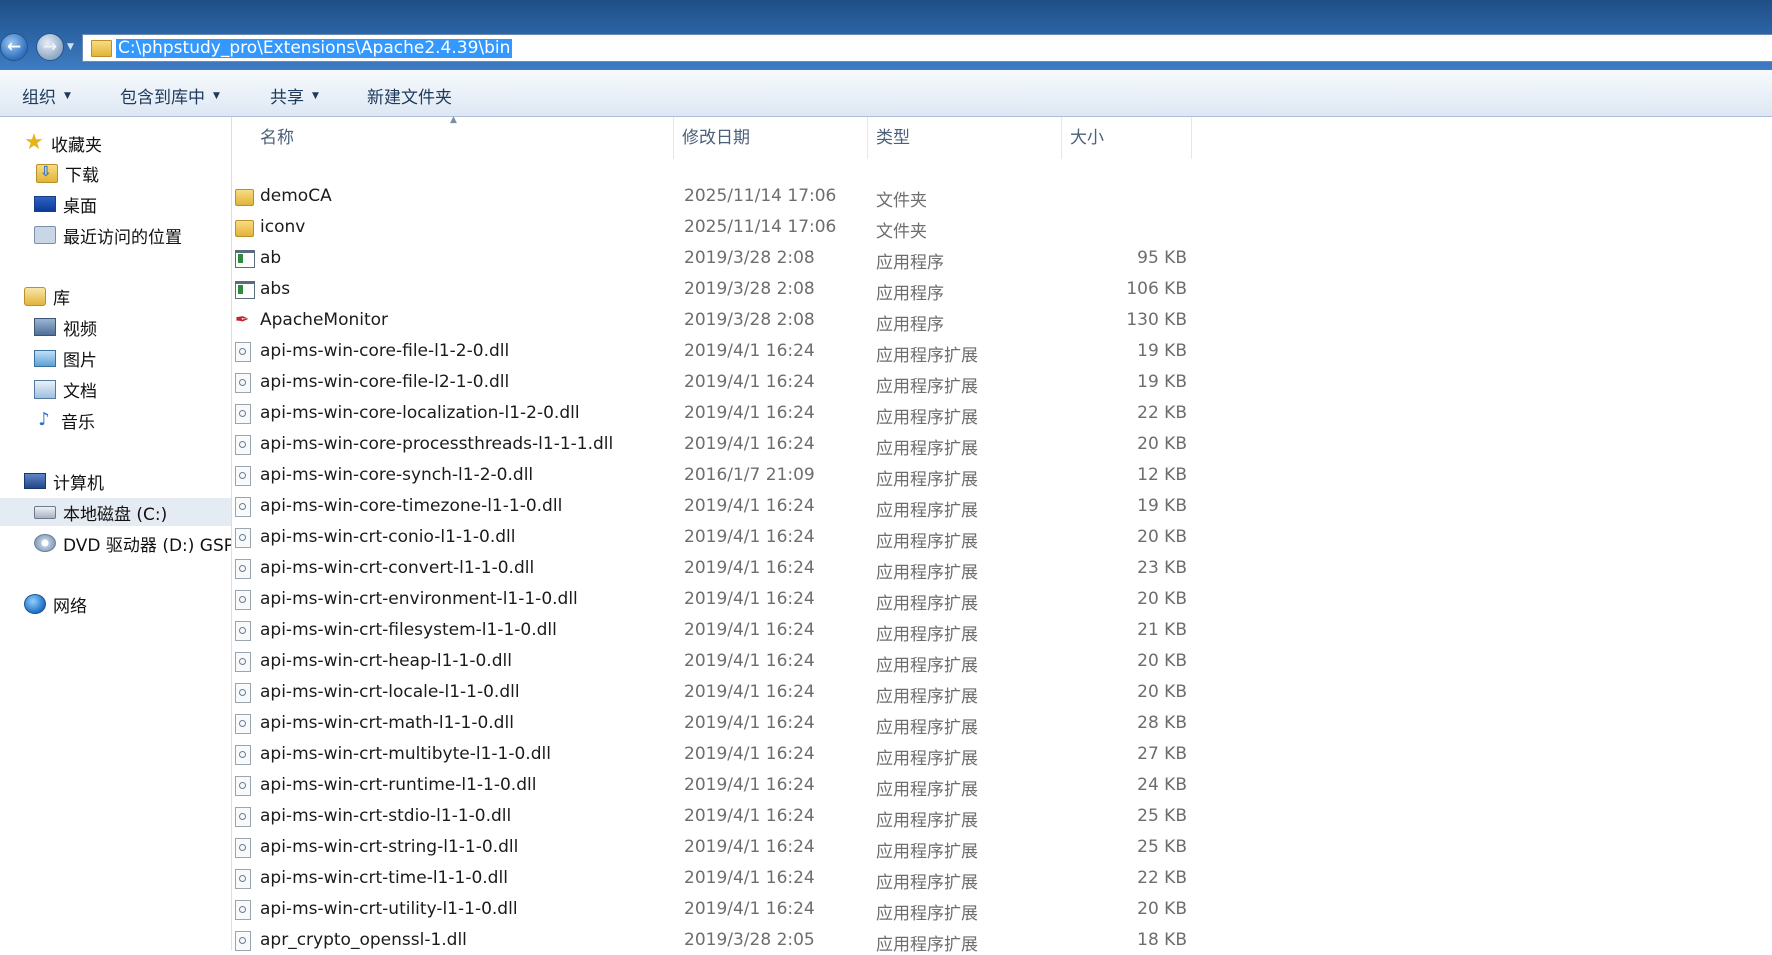  Describe the element at coordinates (80, 329) in the screenshot. I see `nav-videos-label: 视频` at that location.